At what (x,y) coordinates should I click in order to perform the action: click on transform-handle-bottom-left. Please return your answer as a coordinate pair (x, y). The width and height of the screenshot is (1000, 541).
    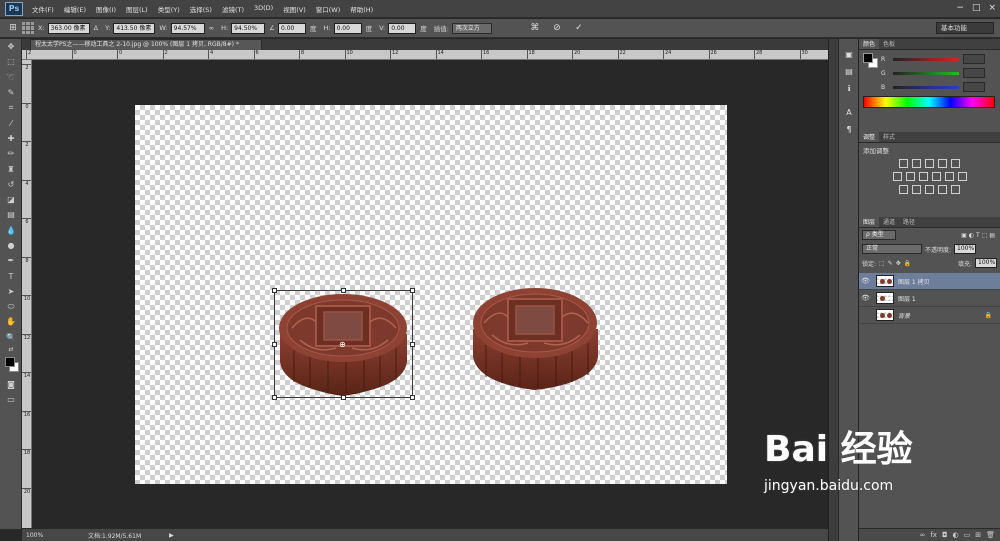
    Looking at the image, I should click on (274, 397).